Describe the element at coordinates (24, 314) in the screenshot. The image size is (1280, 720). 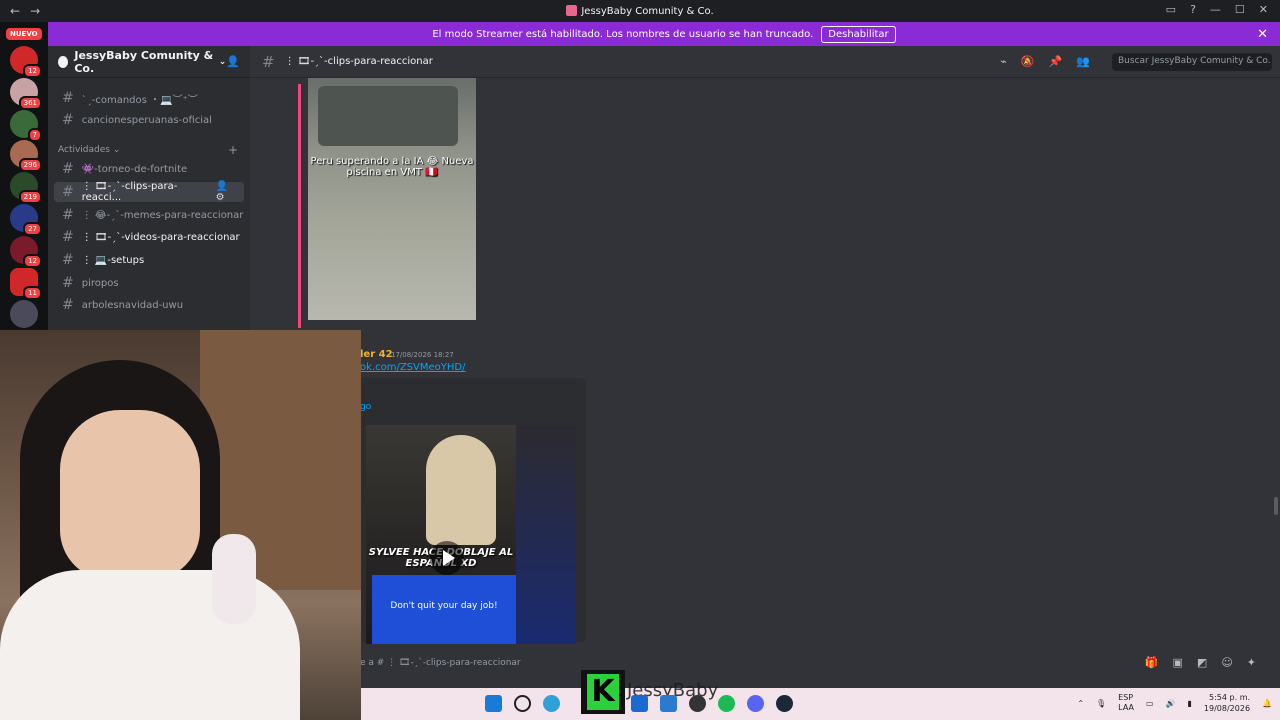
I see `server-icon` at that location.